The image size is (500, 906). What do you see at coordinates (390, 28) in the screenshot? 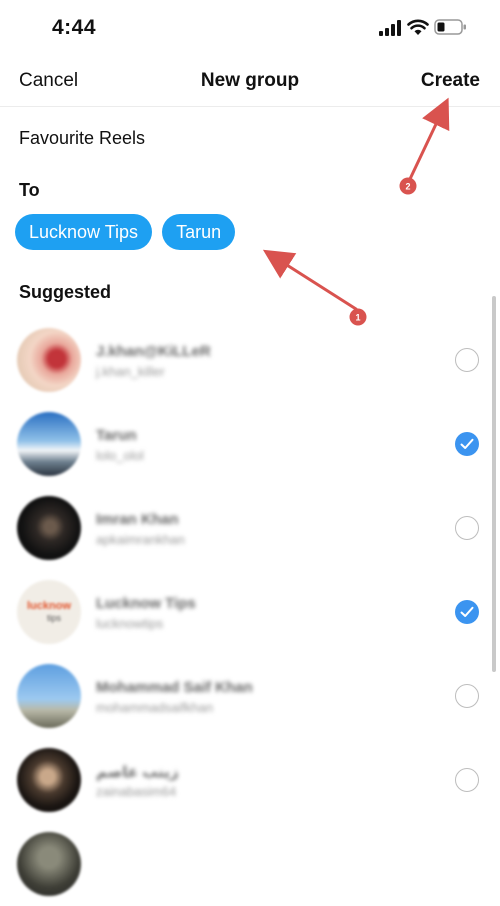
I see `cellular-signal-icon` at bounding box center [390, 28].